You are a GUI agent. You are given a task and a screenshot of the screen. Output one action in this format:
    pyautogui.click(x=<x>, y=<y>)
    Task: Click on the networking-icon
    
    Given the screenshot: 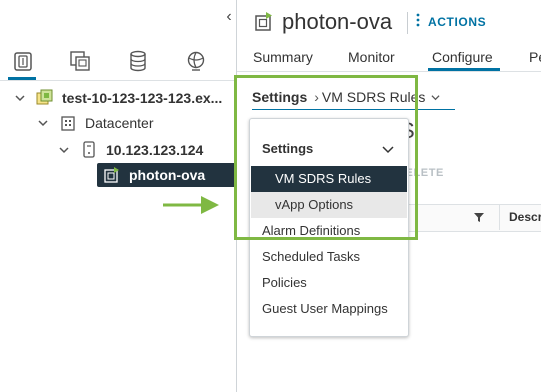 What is the action you would take?
    pyautogui.click(x=196, y=61)
    